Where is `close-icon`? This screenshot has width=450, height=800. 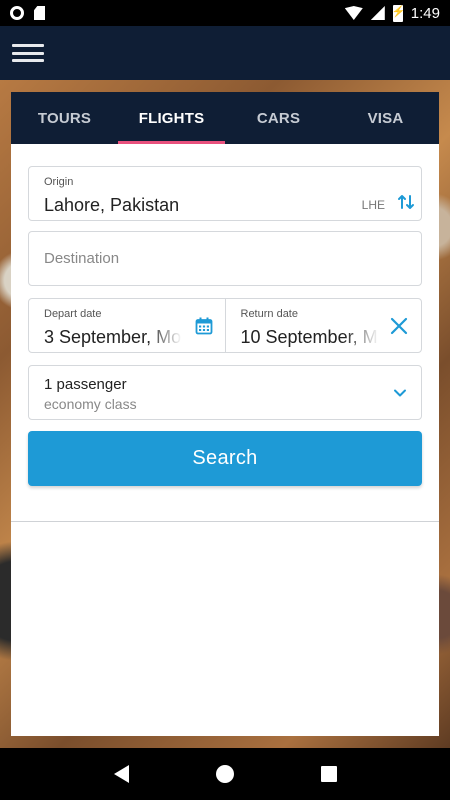 close-icon is located at coordinates (399, 326).